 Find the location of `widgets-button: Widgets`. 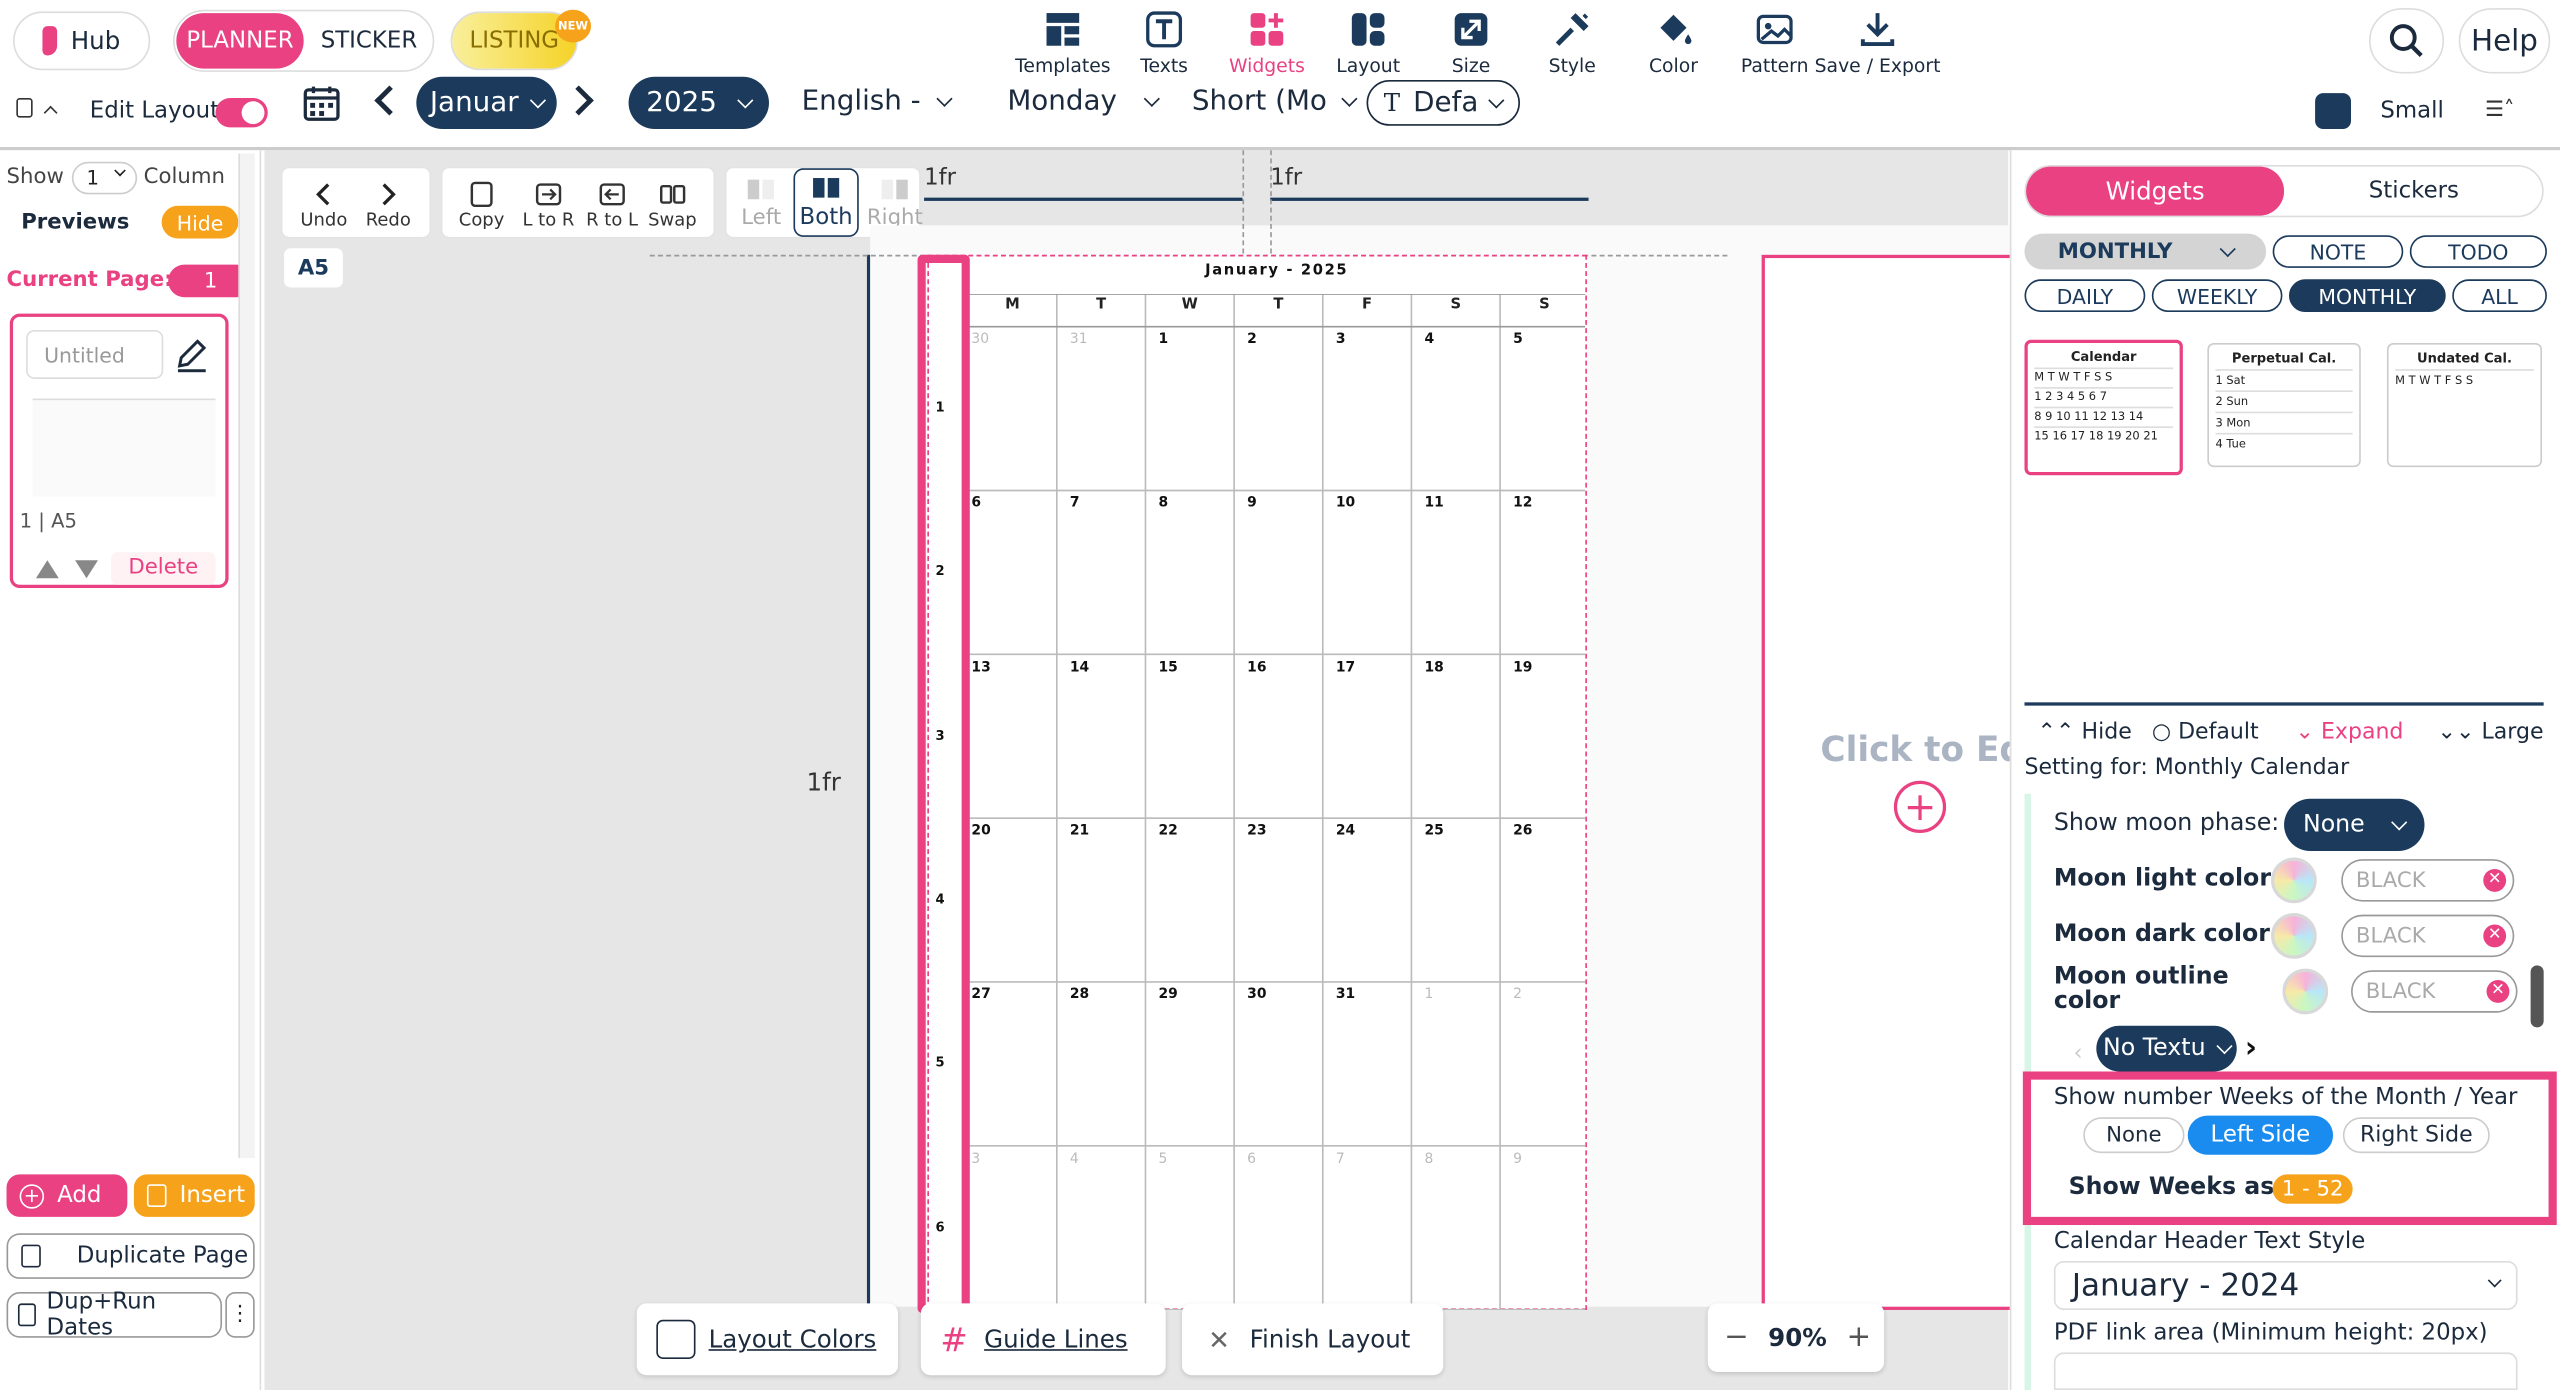

widgets-button: Widgets is located at coordinates (1267, 42).